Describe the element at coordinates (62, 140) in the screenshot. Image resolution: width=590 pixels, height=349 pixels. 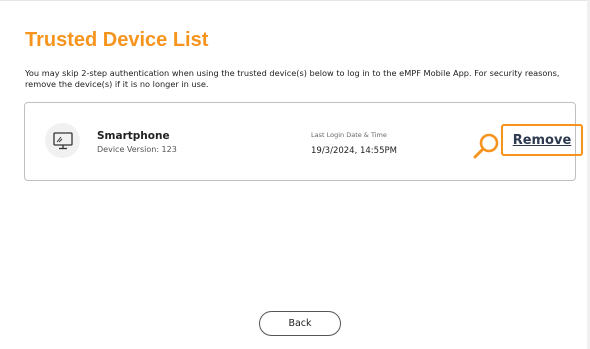
I see `computer-monitor-icon` at that location.